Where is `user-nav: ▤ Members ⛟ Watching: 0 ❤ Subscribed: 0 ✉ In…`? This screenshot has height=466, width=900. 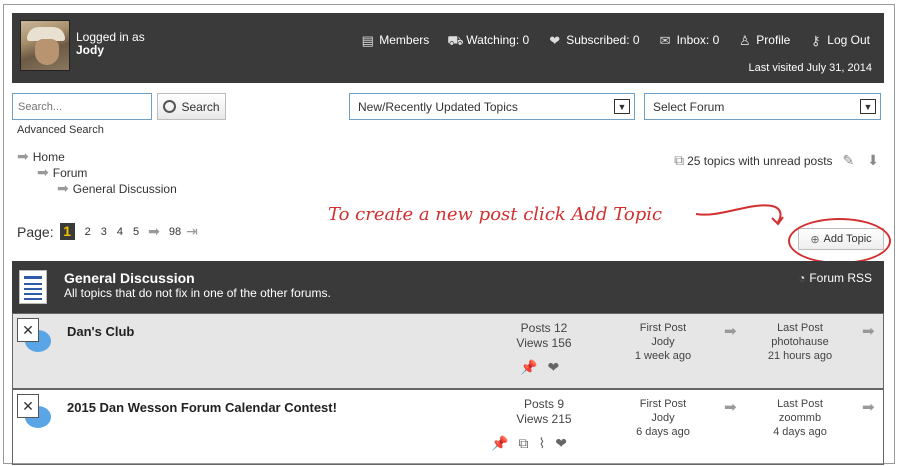
user-nav: ▤ Members ⛟ Watching: 0 ❤ Subscribed: 0 ✉ In… is located at coordinates (606, 40).